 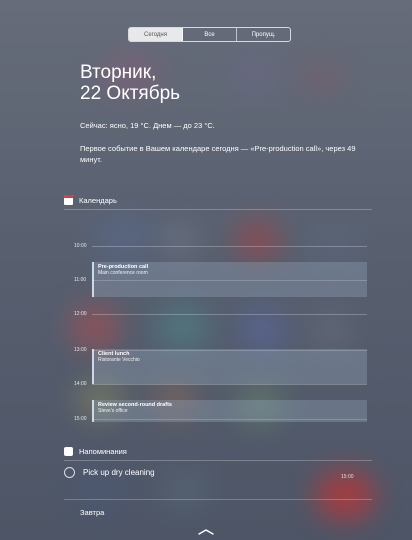 I want to click on reminders-section-header: Напоминания, so click(x=95, y=451).